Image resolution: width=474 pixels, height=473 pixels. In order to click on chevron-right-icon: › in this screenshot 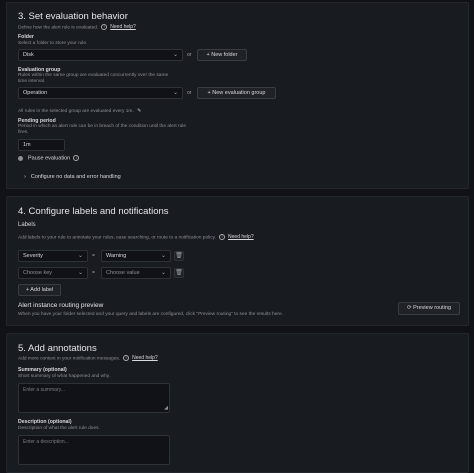, I will do `click(25, 177)`.